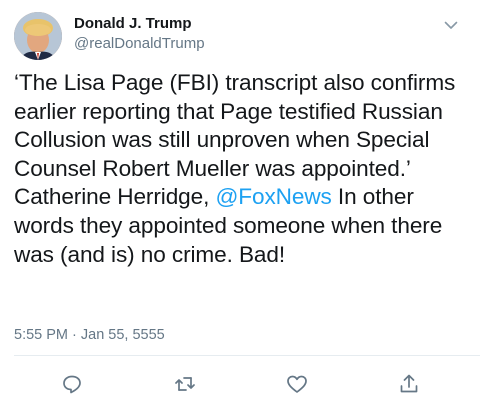  I want to click on user-names: Donald J. Trump @realDonaldTrump, so click(139, 34).